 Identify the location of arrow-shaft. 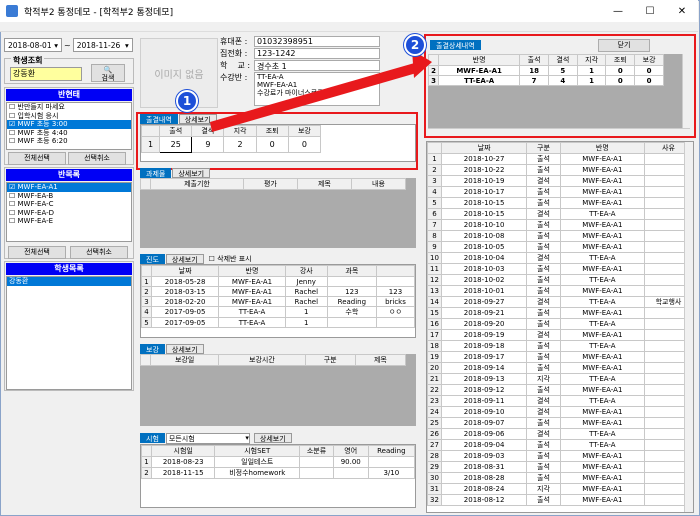
(315, 97).